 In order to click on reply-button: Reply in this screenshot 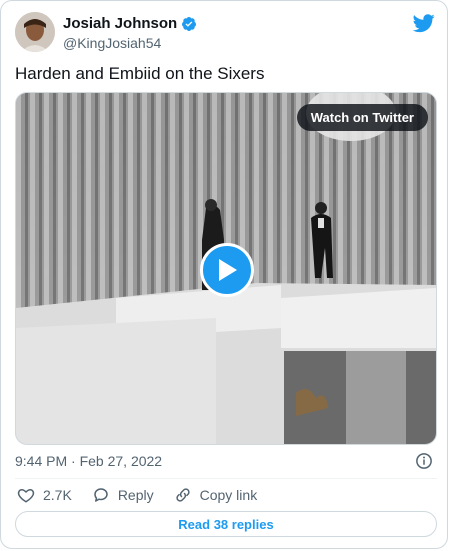, I will do `click(123, 495)`.